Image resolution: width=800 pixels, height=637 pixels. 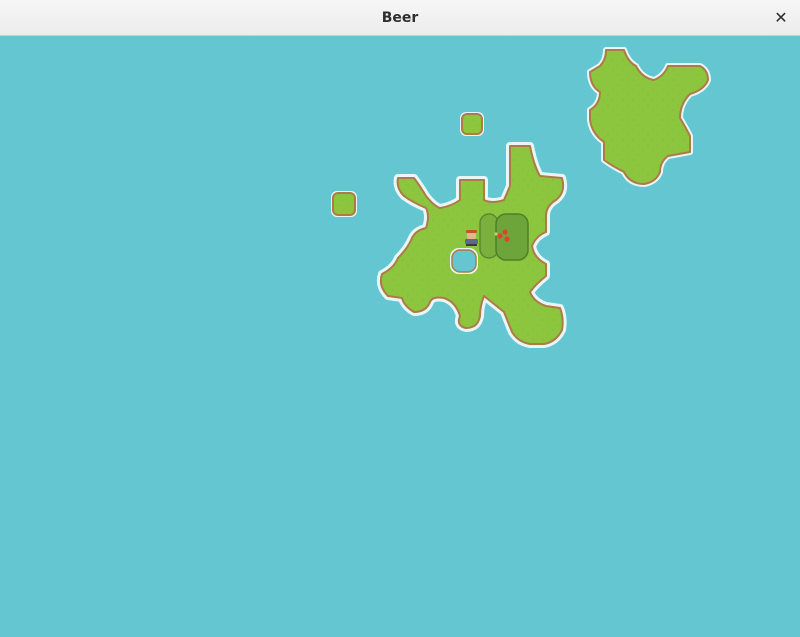 I want to click on close-icon: ✕, so click(x=781, y=18).